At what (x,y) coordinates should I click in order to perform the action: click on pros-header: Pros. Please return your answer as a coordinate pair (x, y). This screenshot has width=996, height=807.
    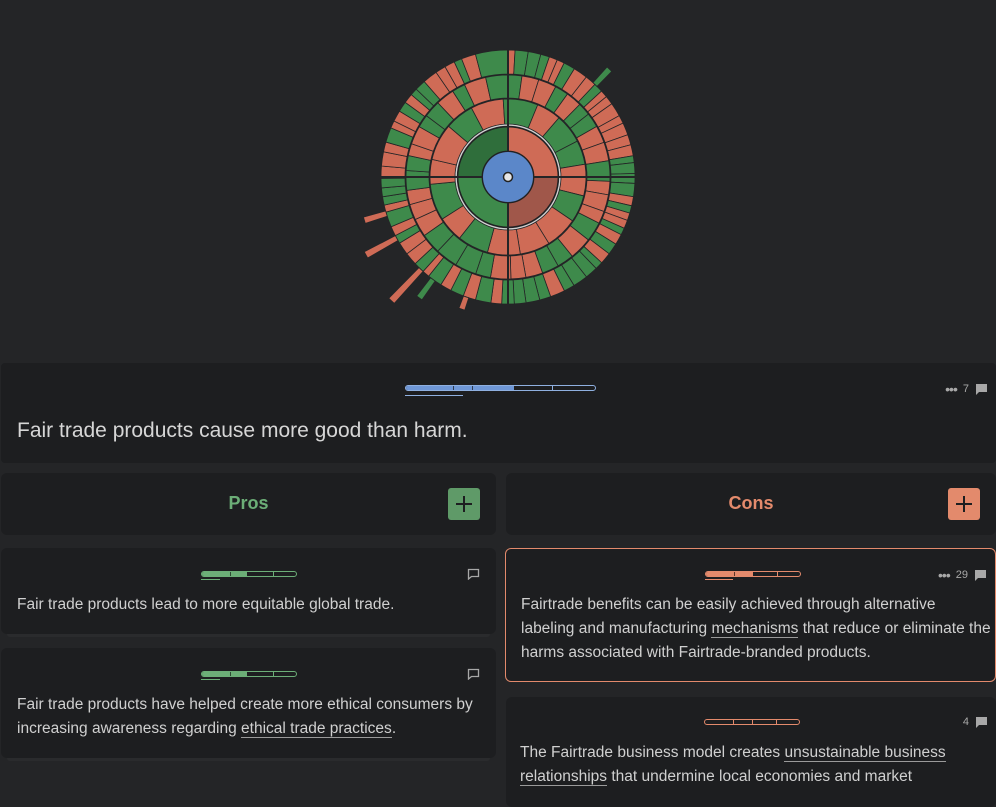
    Looking at the image, I should click on (248, 504).